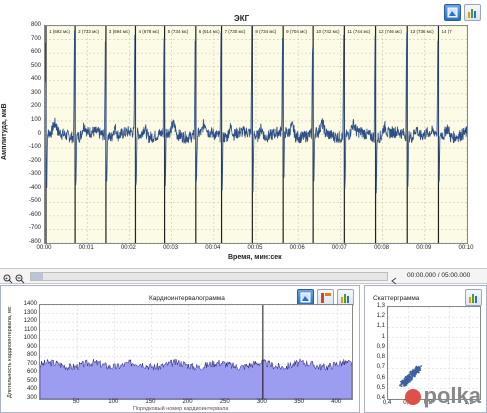 Image resolution: width=487 pixels, height=413 pixels. What do you see at coordinates (299, 402) in the screenshot?
I see `rhythmogram-x-tick-label: 350` at bounding box center [299, 402].